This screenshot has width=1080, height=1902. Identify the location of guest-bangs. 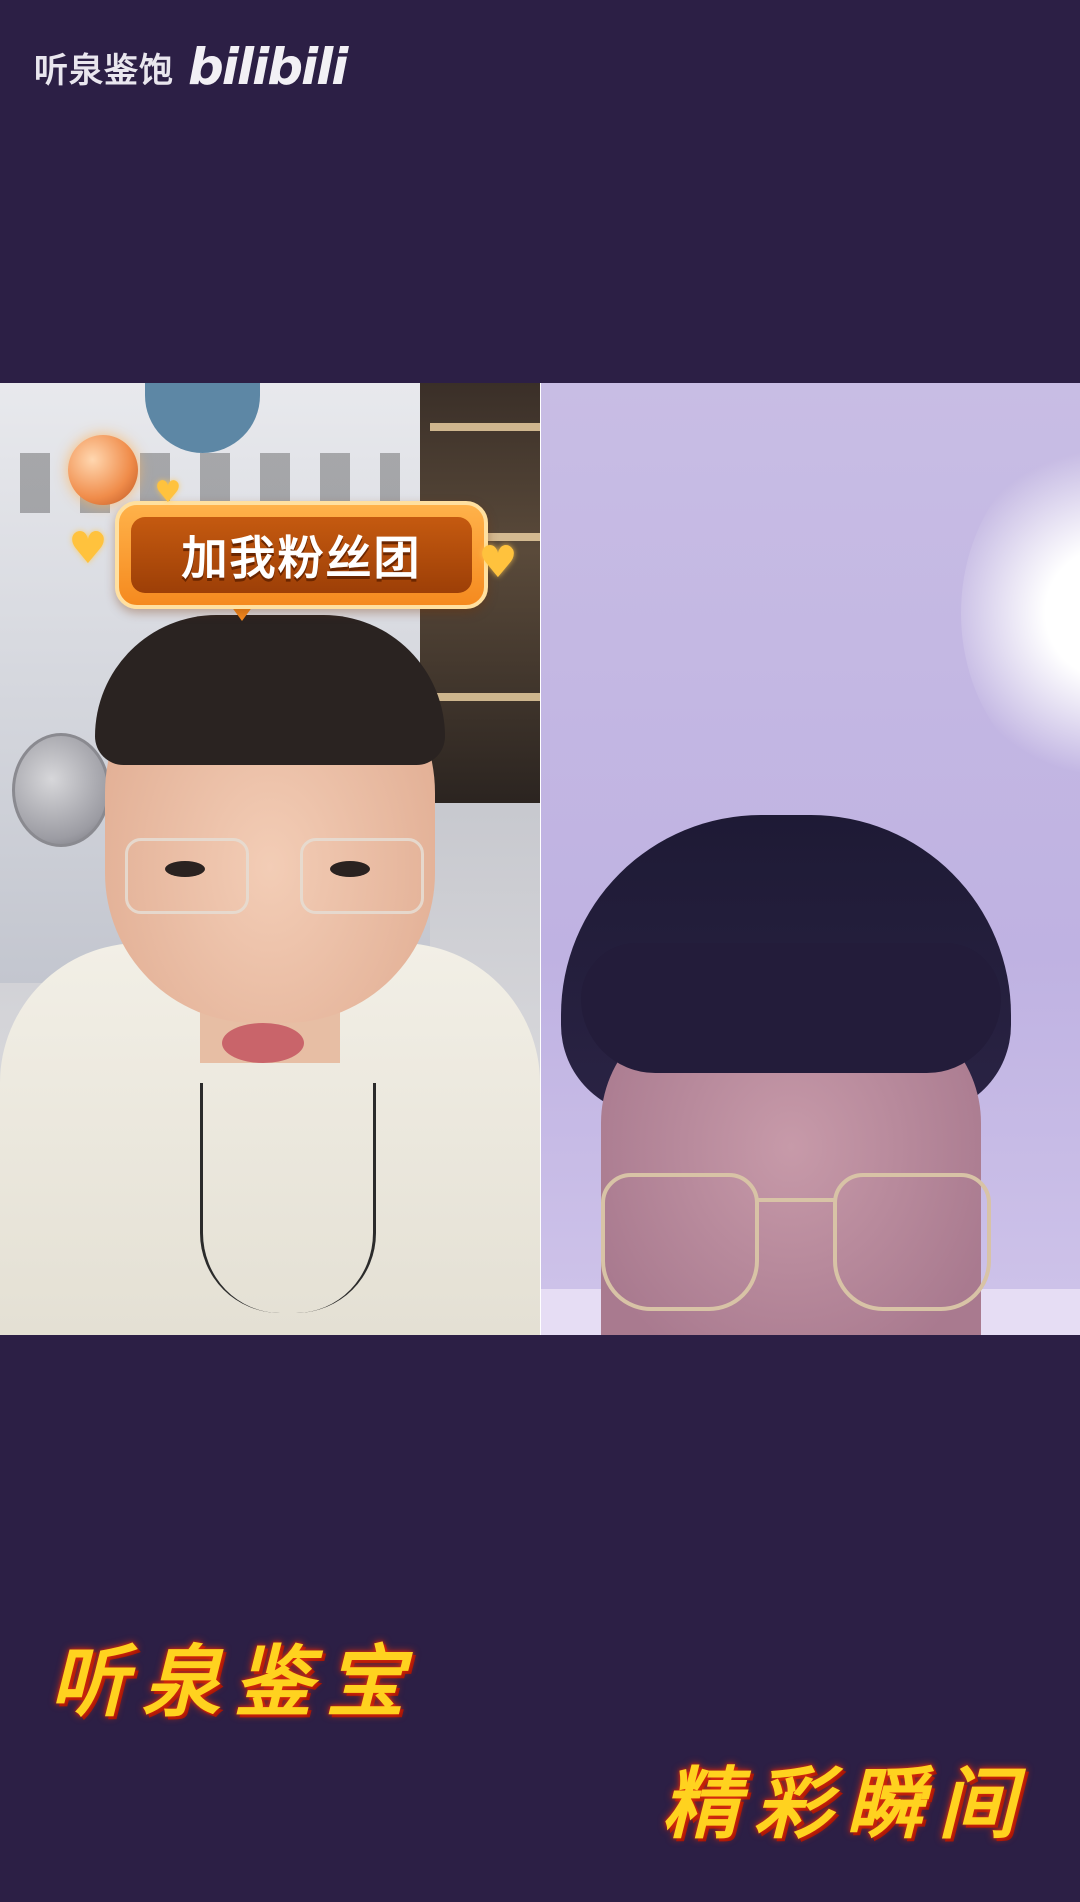
(791, 1008).